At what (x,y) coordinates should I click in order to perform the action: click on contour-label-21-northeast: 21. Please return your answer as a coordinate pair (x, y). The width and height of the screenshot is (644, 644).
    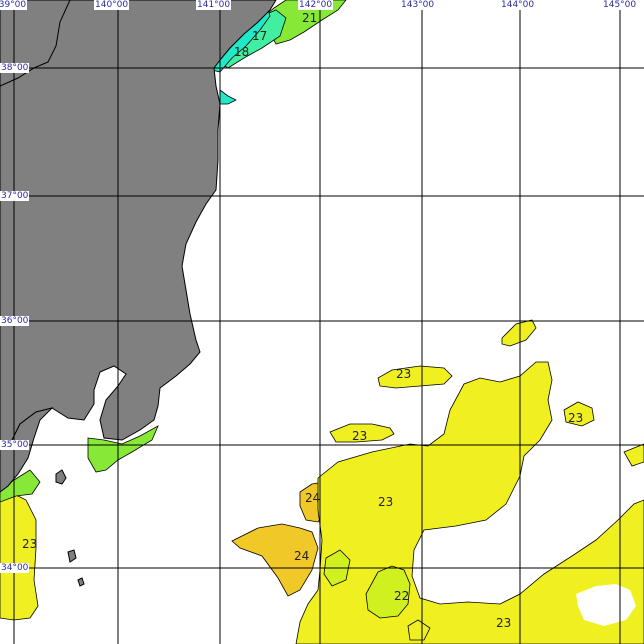
    Looking at the image, I should click on (309, 18).